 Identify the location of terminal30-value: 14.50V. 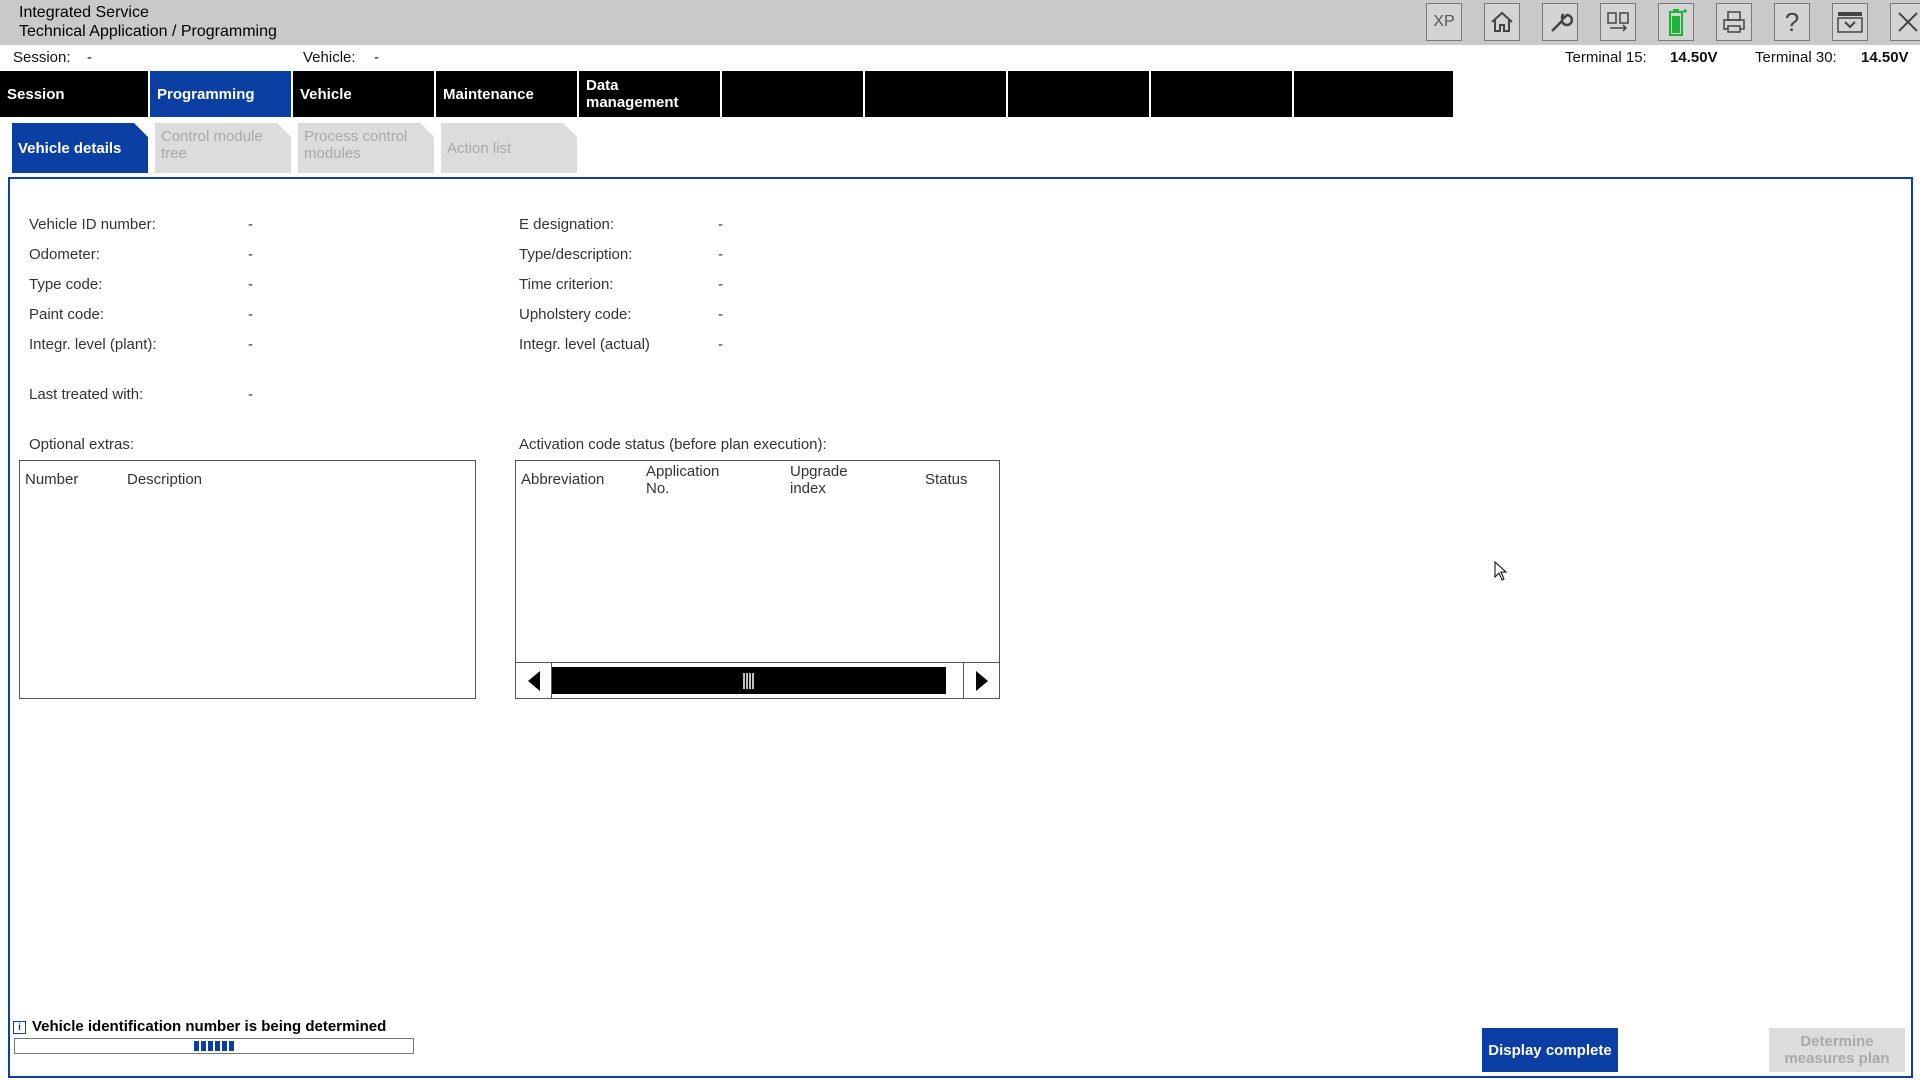
(1885, 57).